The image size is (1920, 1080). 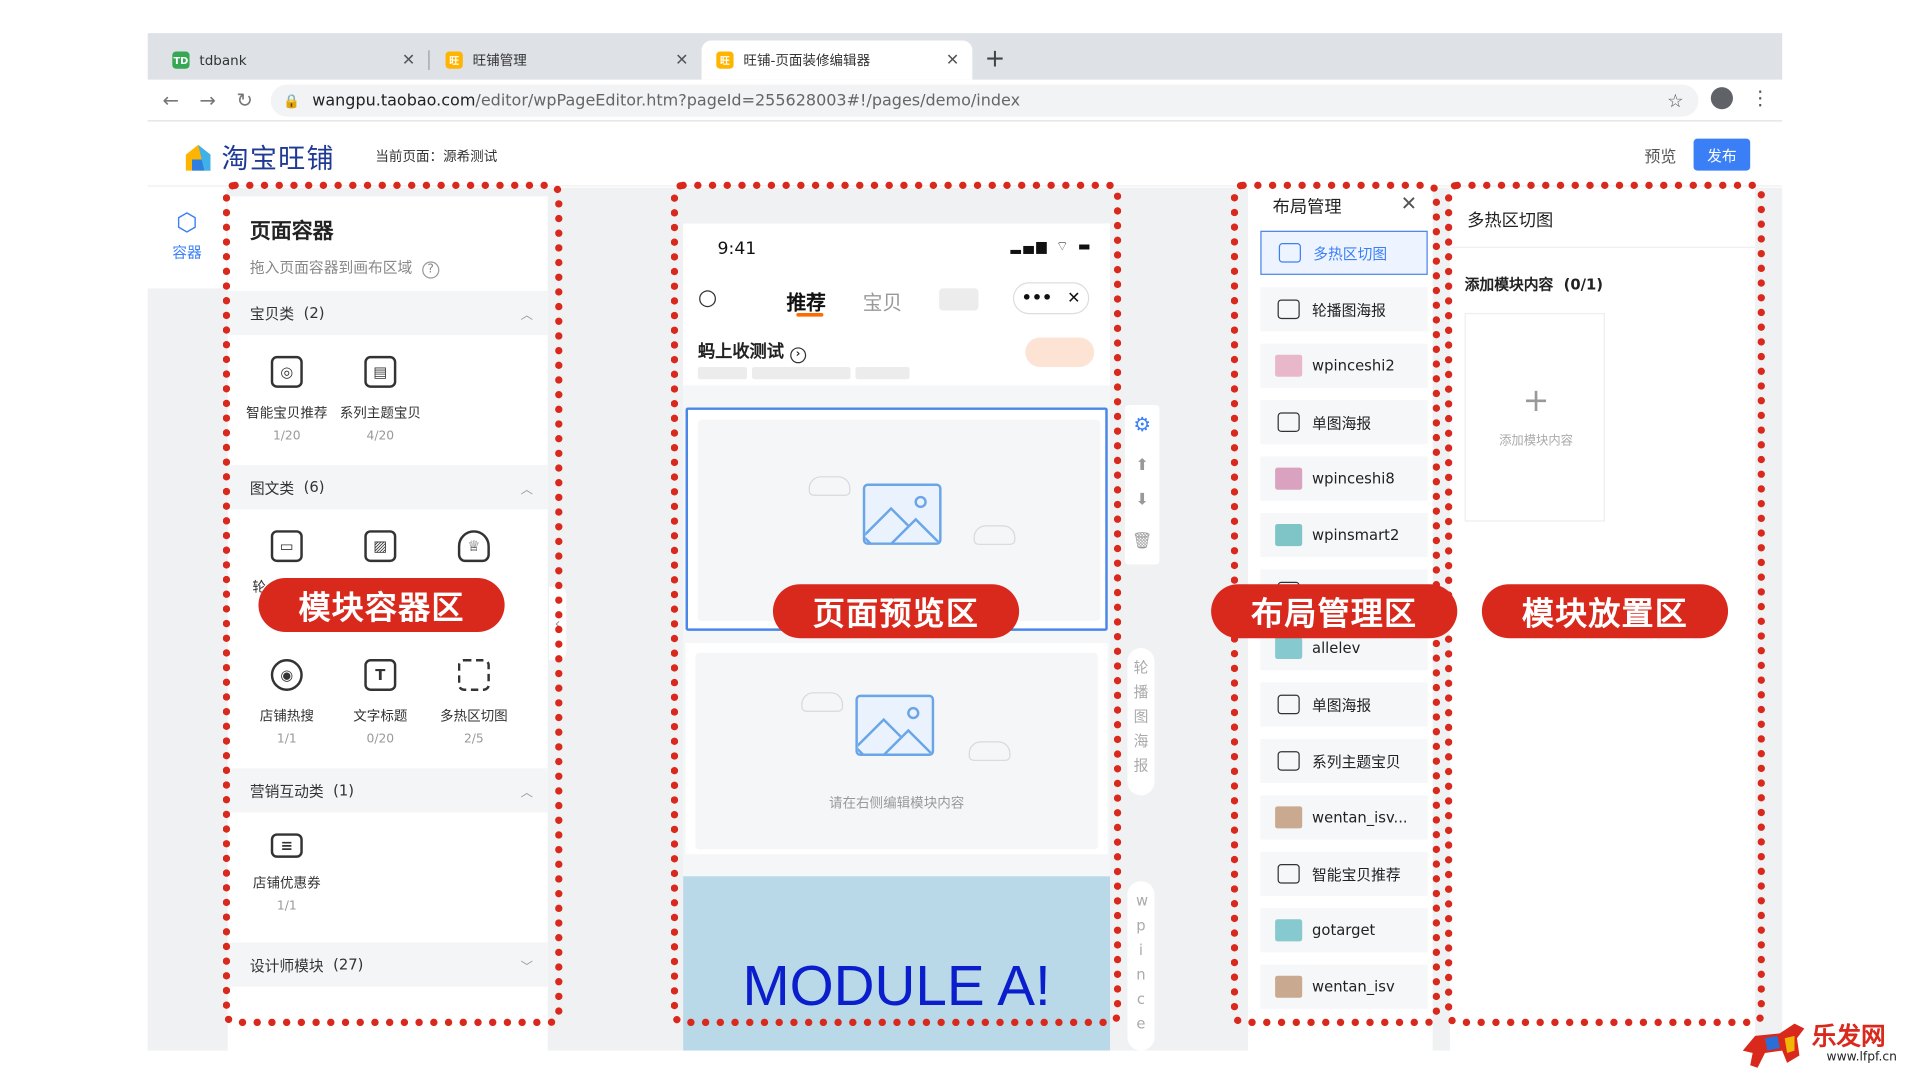 I want to click on current-page-value: 源希测试, so click(x=470, y=156).